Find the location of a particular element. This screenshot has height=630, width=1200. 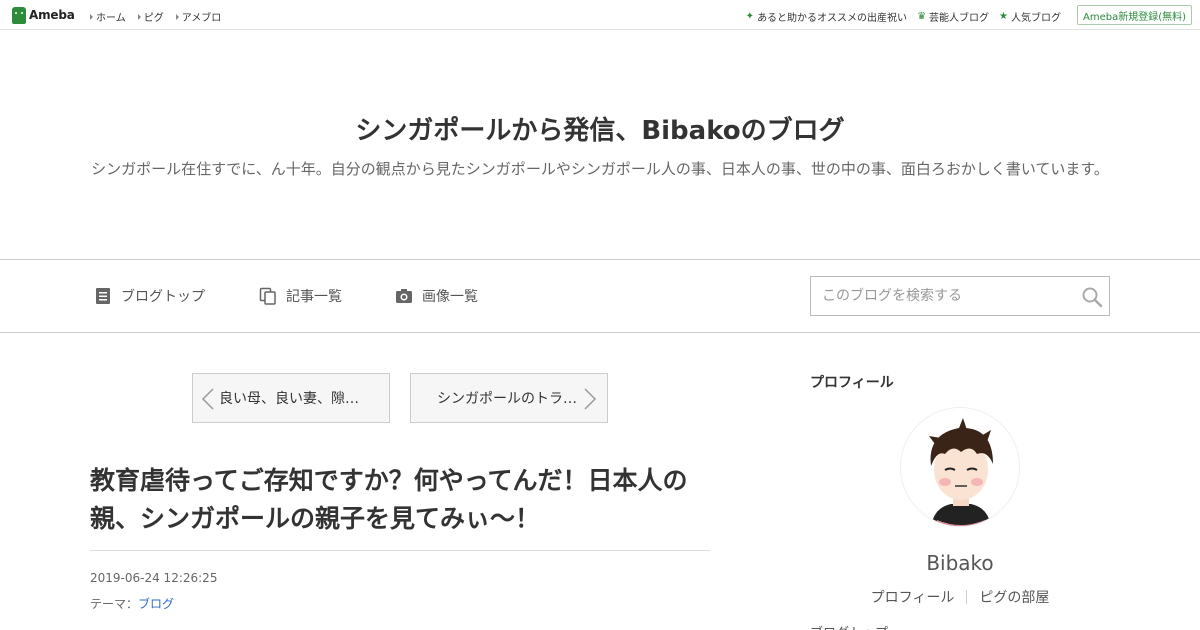

nav-blog-top-label: ブログトップ is located at coordinates (163, 297).